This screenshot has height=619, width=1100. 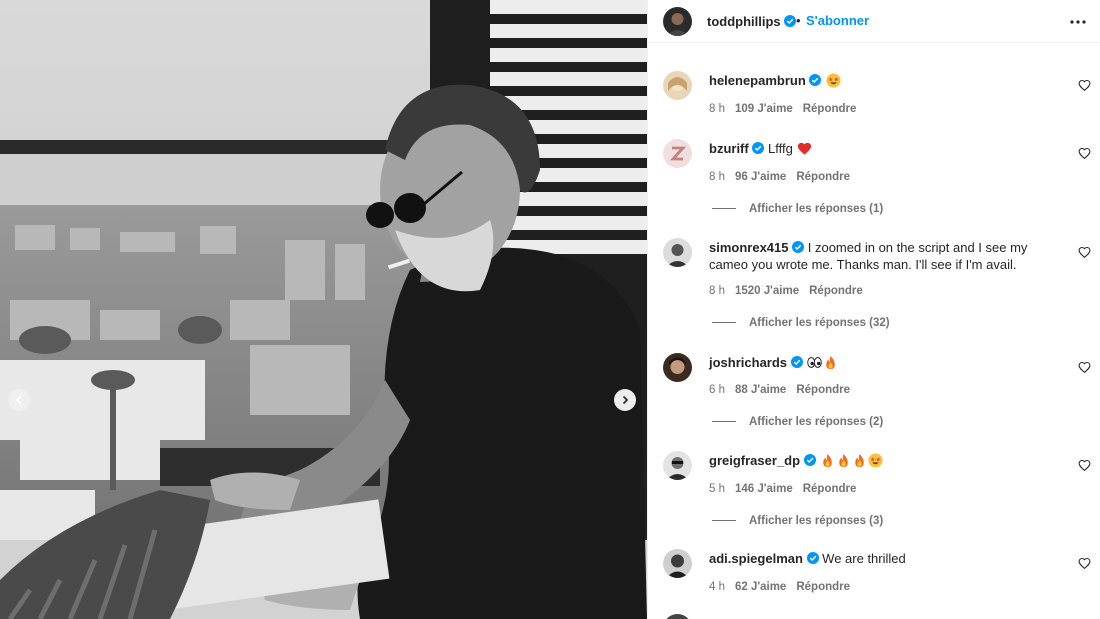 What do you see at coordinates (837, 20) in the screenshot?
I see `follow-button: S'abonner` at bounding box center [837, 20].